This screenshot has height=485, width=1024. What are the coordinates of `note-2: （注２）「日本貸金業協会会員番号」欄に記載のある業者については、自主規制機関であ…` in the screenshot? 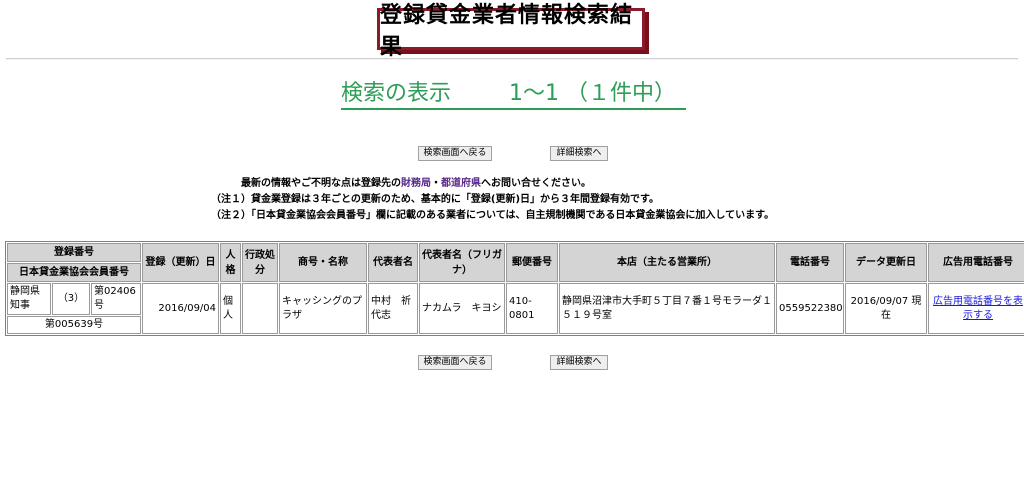 It's located at (493, 215).